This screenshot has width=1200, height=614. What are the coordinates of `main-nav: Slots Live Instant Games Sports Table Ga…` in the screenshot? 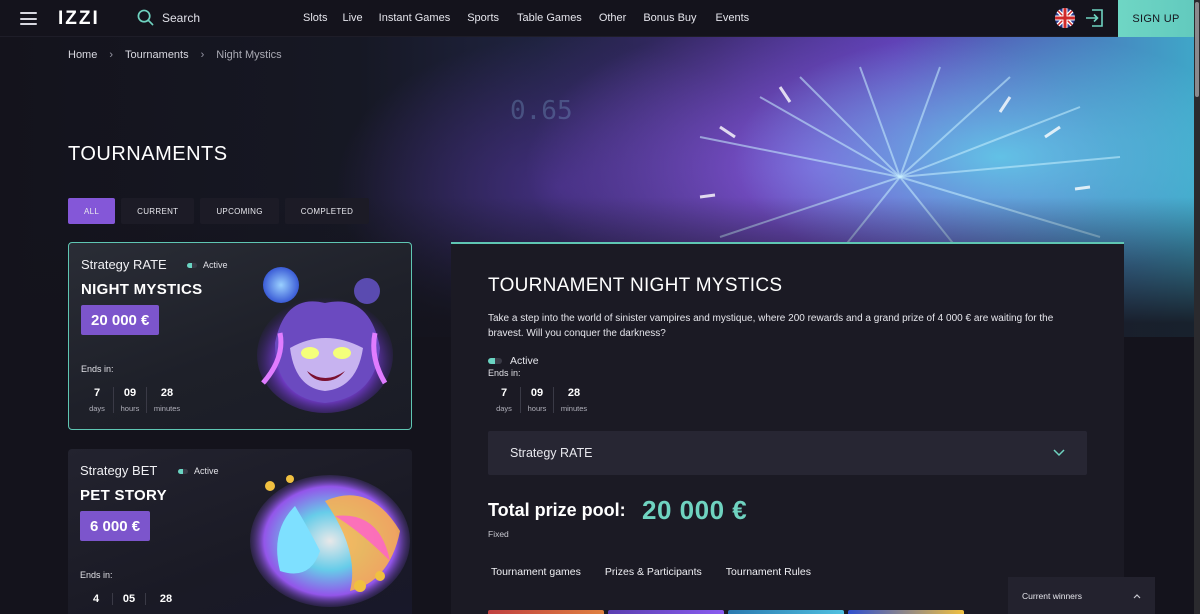 It's located at (526, 18).